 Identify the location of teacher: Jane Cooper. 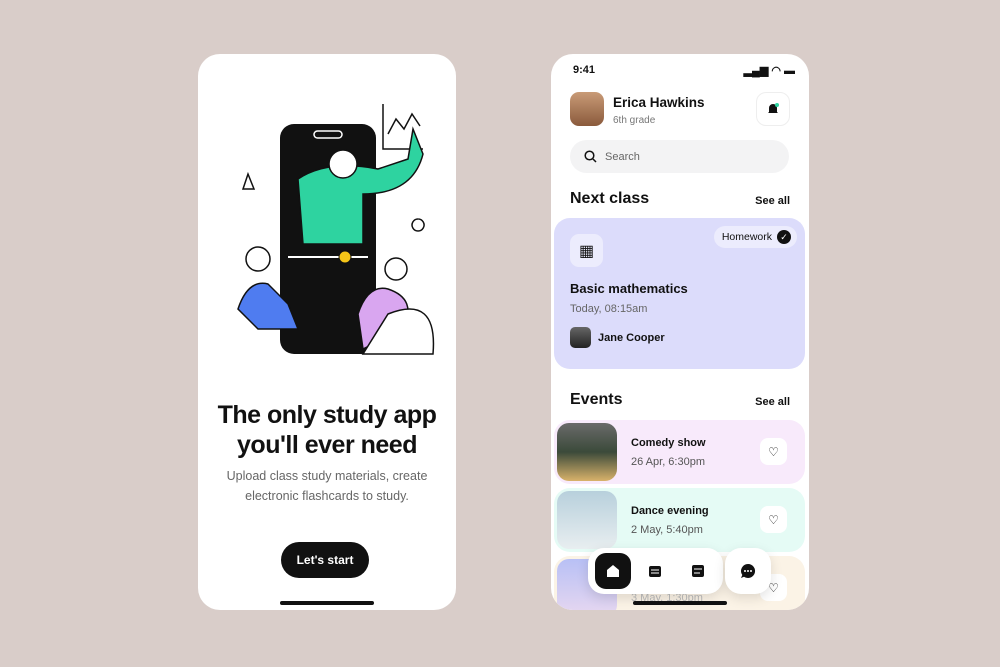
(617, 337).